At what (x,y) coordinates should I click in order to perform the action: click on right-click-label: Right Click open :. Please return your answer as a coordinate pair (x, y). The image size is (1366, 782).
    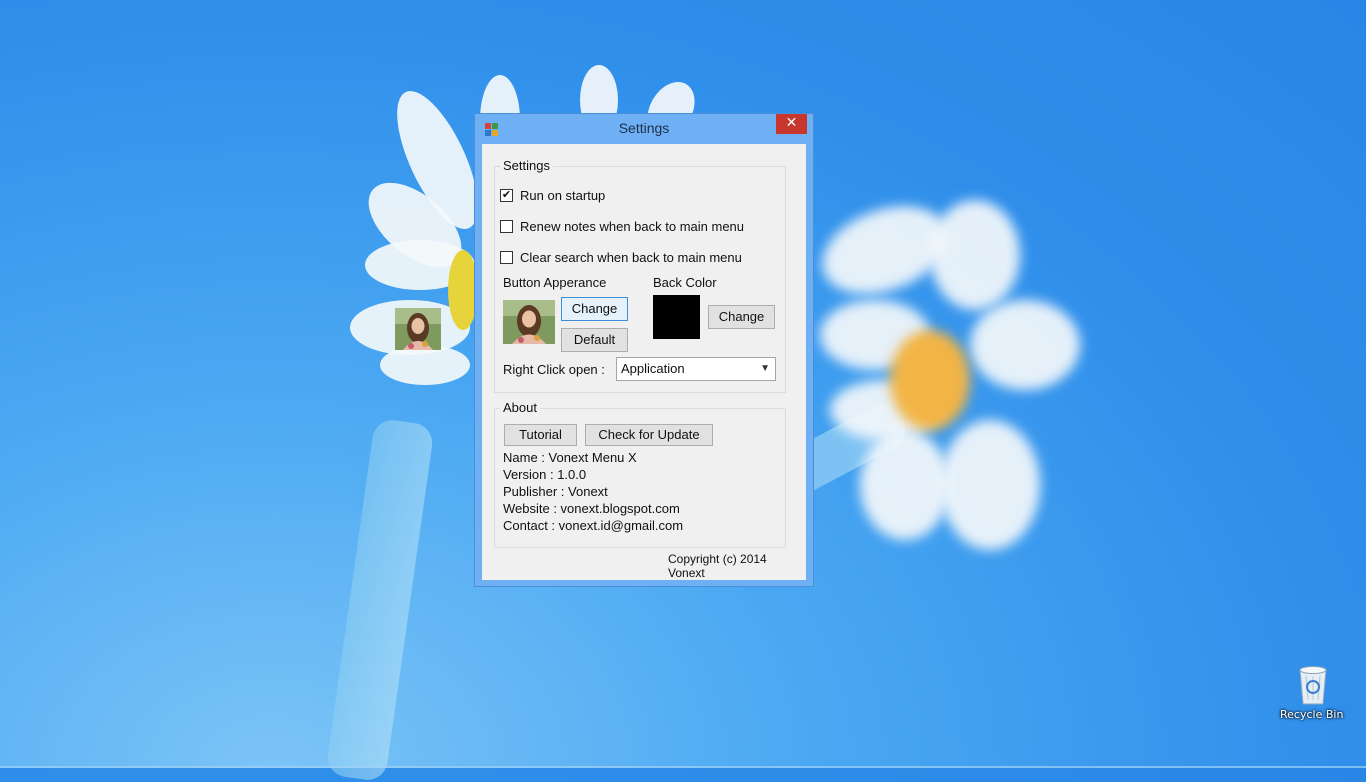
    Looking at the image, I should click on (554, 369).